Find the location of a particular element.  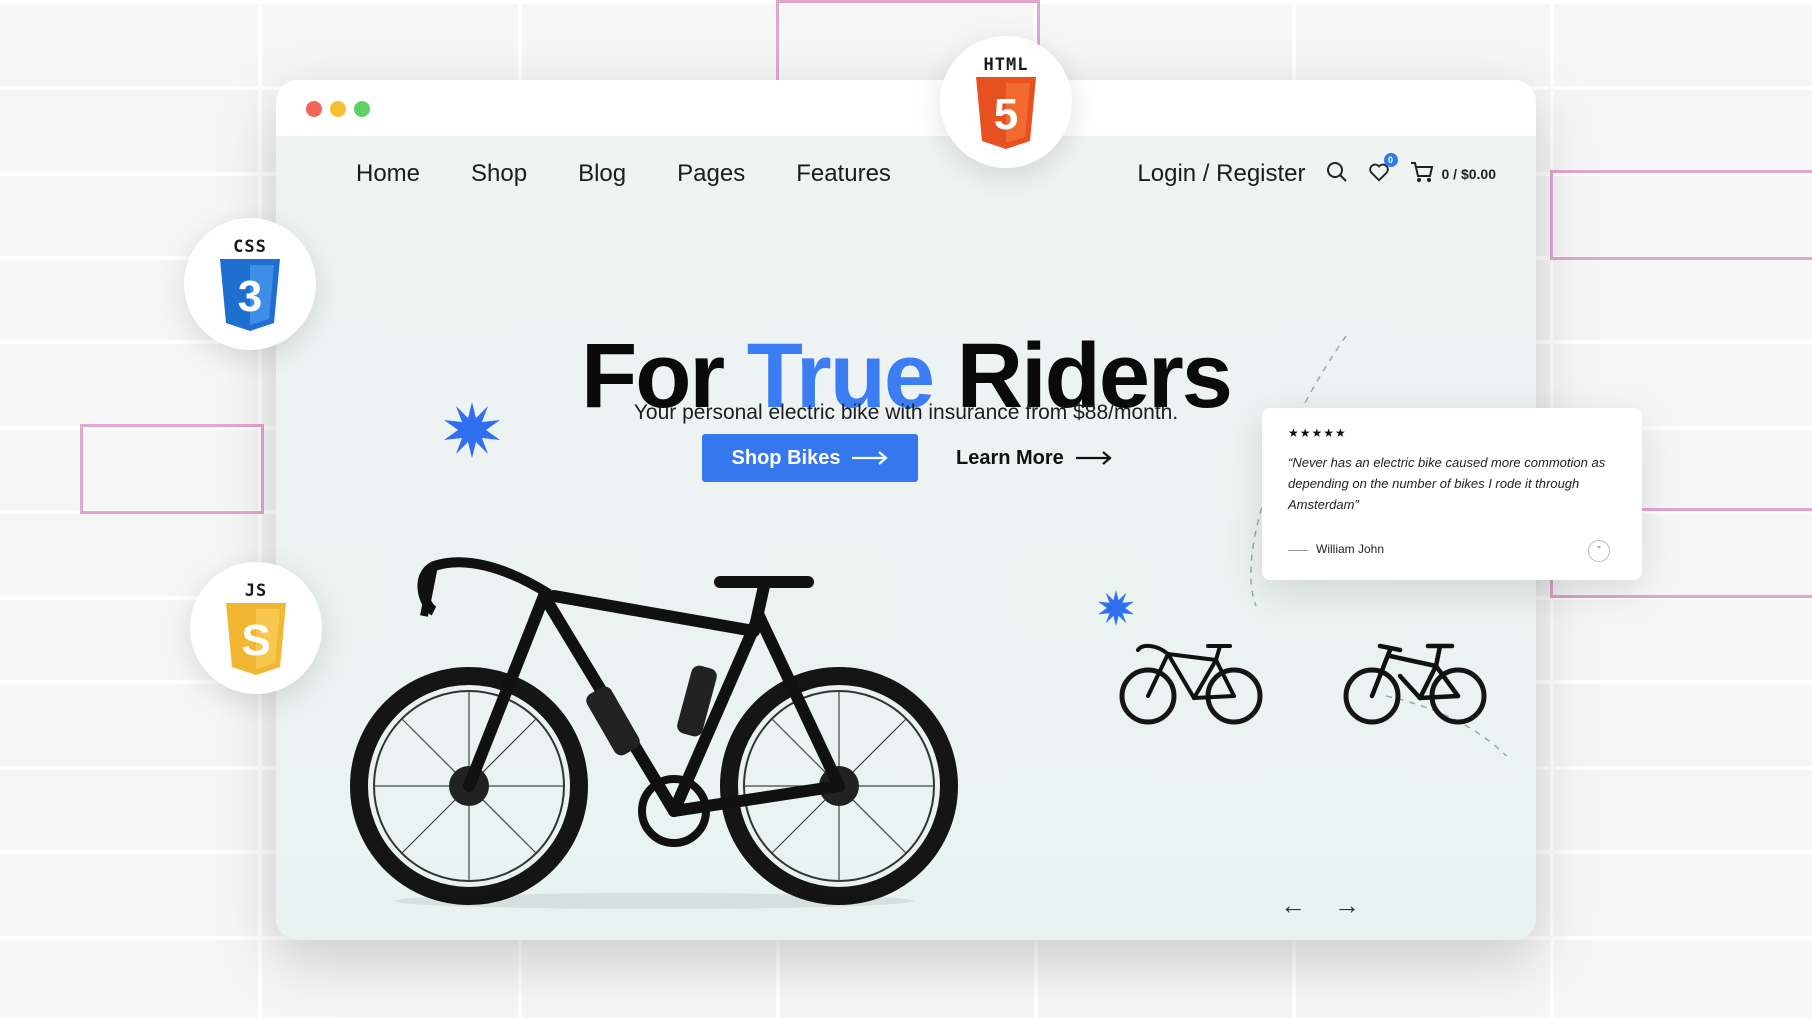

shop-bikes-button: Shop Bikes is located at coordinates (810, 458).